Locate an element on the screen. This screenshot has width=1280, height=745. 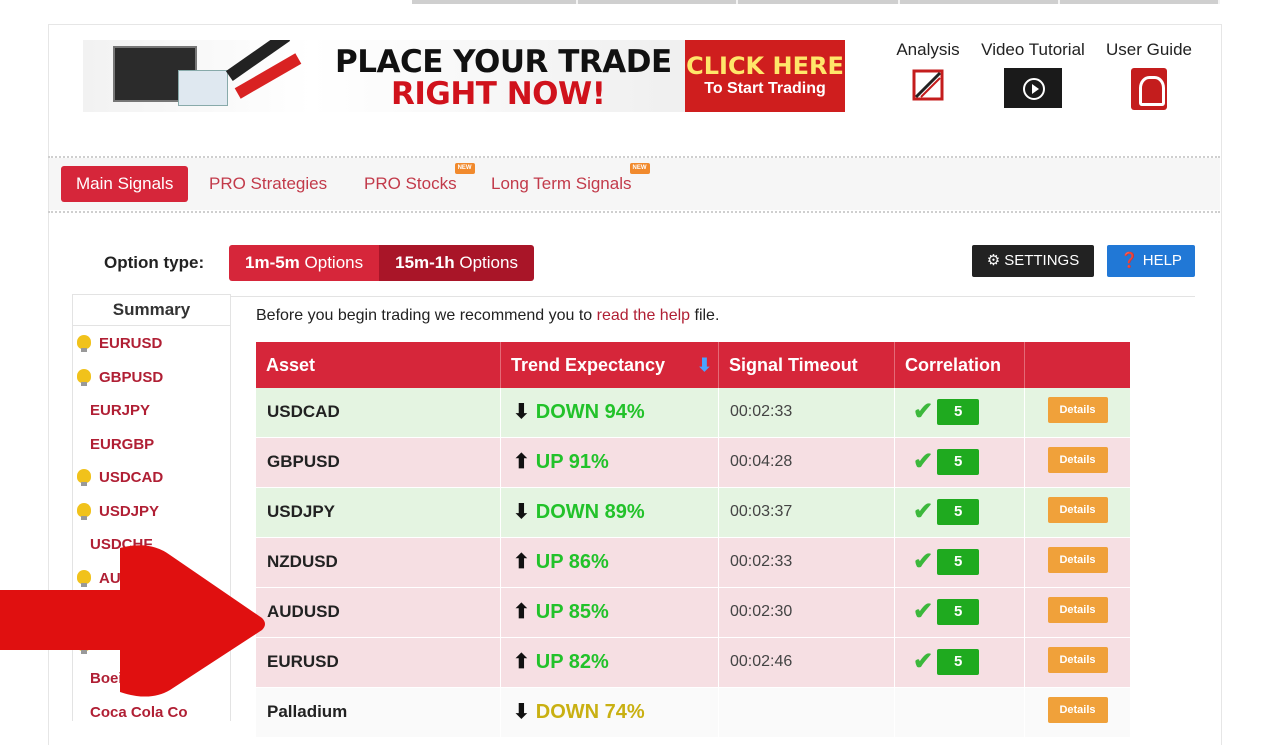
sidebar-item: EURJPY is located at coordinates (151, 411).